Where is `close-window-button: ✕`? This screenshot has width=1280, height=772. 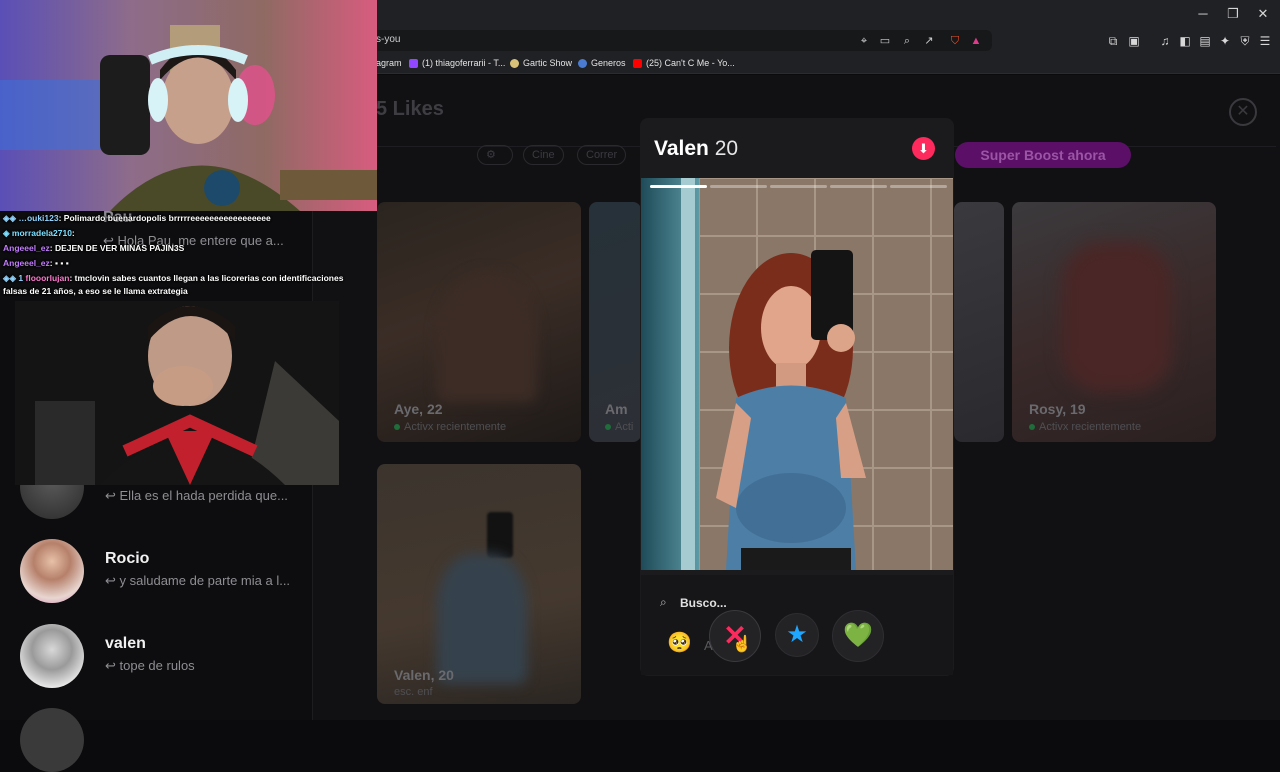
close-window-button: ✕ is located at coordinates (1263, 14).